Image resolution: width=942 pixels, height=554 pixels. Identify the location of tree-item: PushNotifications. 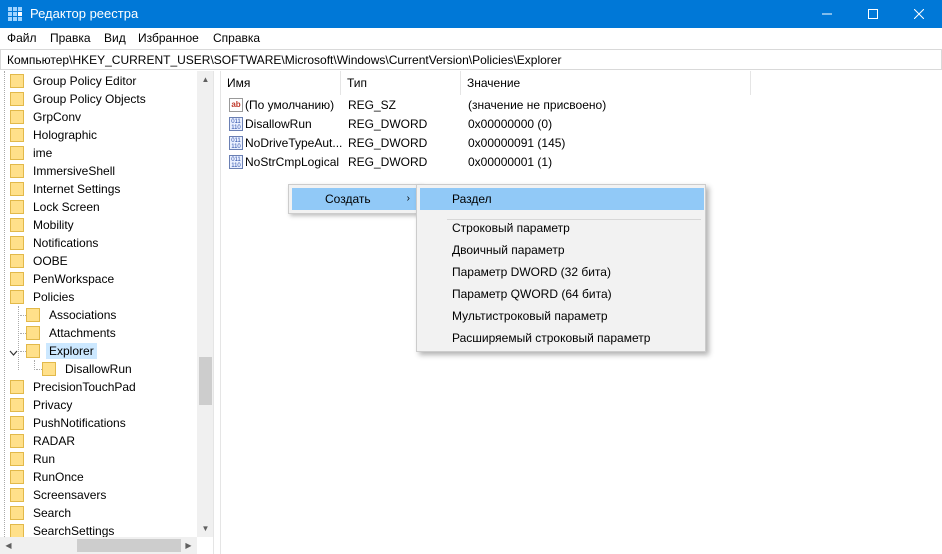
(69, 423).